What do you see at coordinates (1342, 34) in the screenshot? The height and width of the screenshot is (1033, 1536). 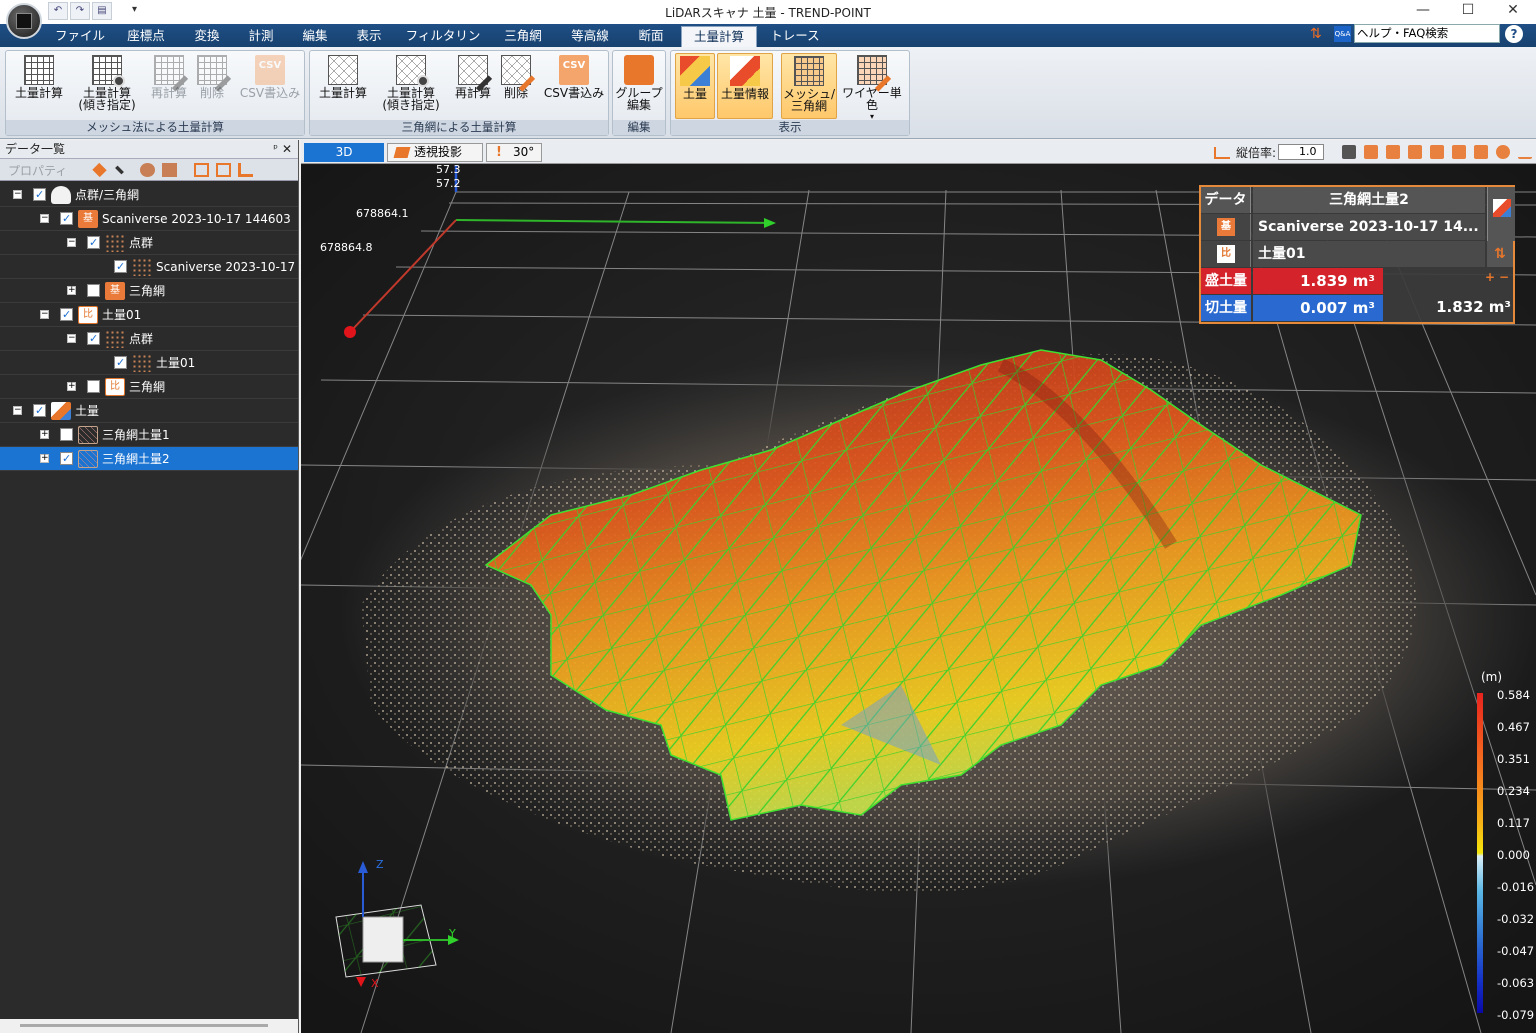 I see `qa-icon: Q&A` at bounding box center [1342, 34].